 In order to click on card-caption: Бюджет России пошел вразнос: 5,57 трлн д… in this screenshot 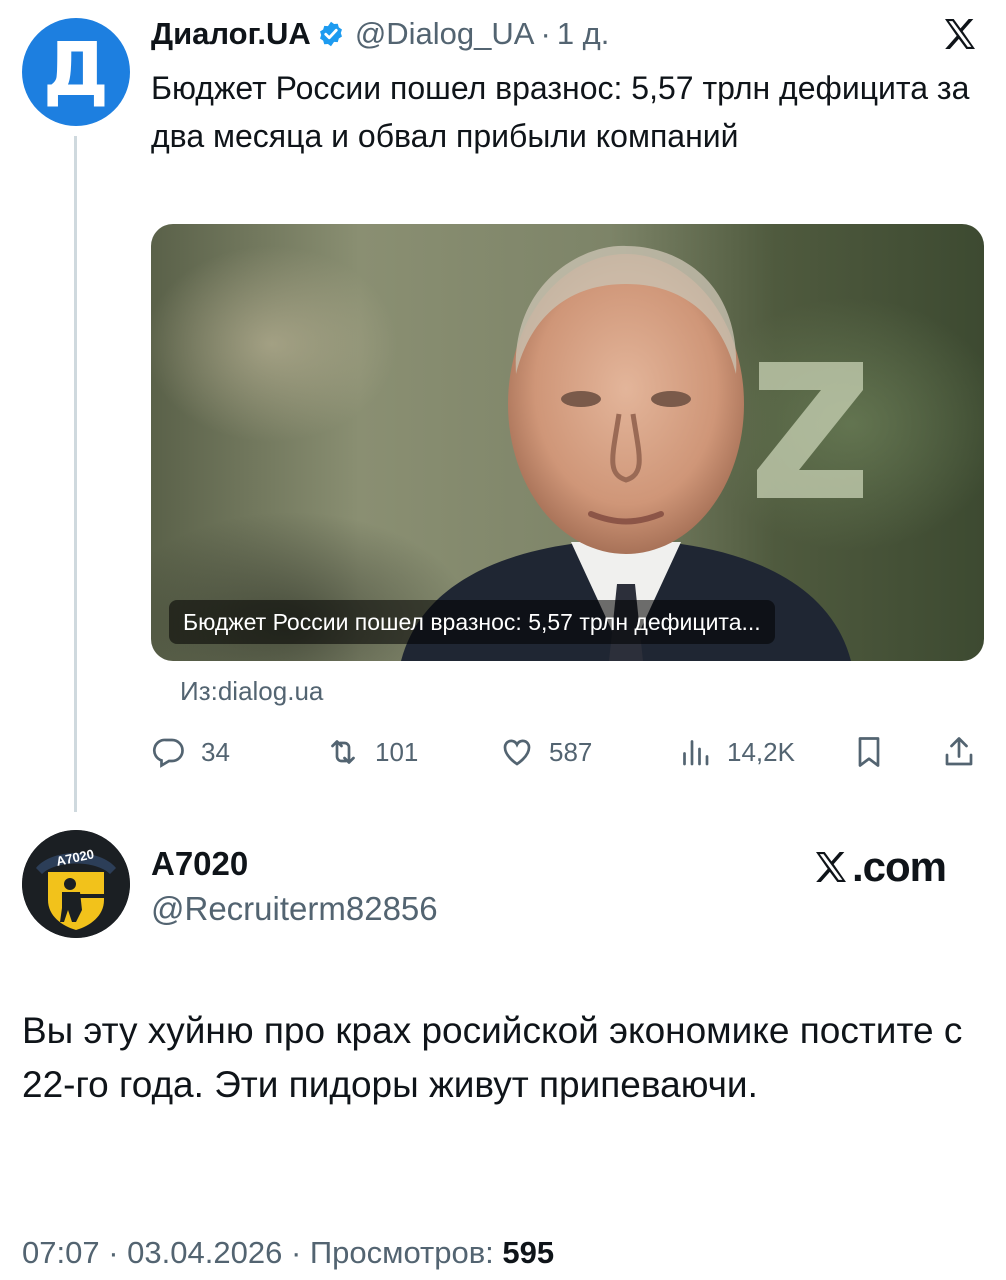, I will do `click(472, 622)`.